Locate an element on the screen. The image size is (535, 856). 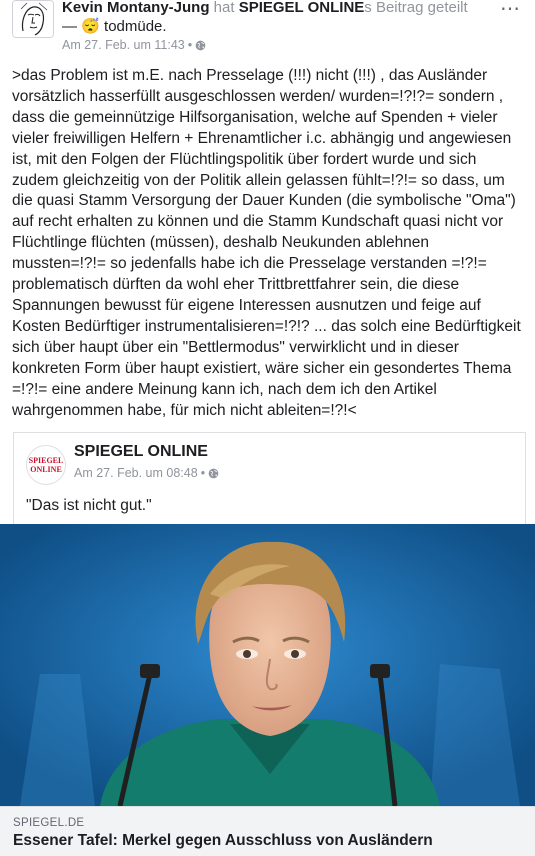
shared-verb: hat is located at coordinates (224, 8).